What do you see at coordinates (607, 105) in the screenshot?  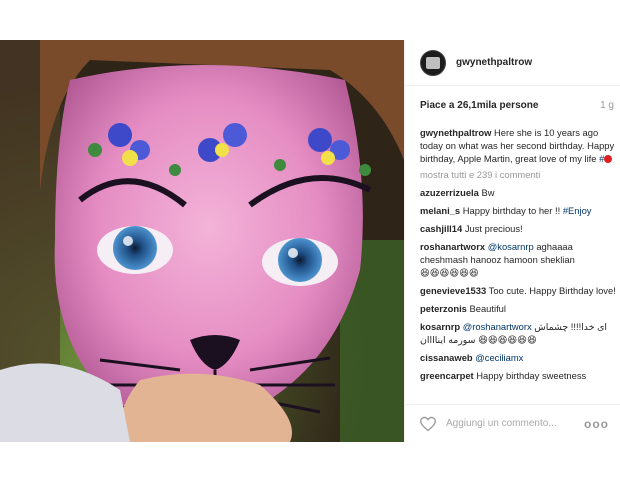 I see `post-age: 1 g` at bounding box center [607, 105].